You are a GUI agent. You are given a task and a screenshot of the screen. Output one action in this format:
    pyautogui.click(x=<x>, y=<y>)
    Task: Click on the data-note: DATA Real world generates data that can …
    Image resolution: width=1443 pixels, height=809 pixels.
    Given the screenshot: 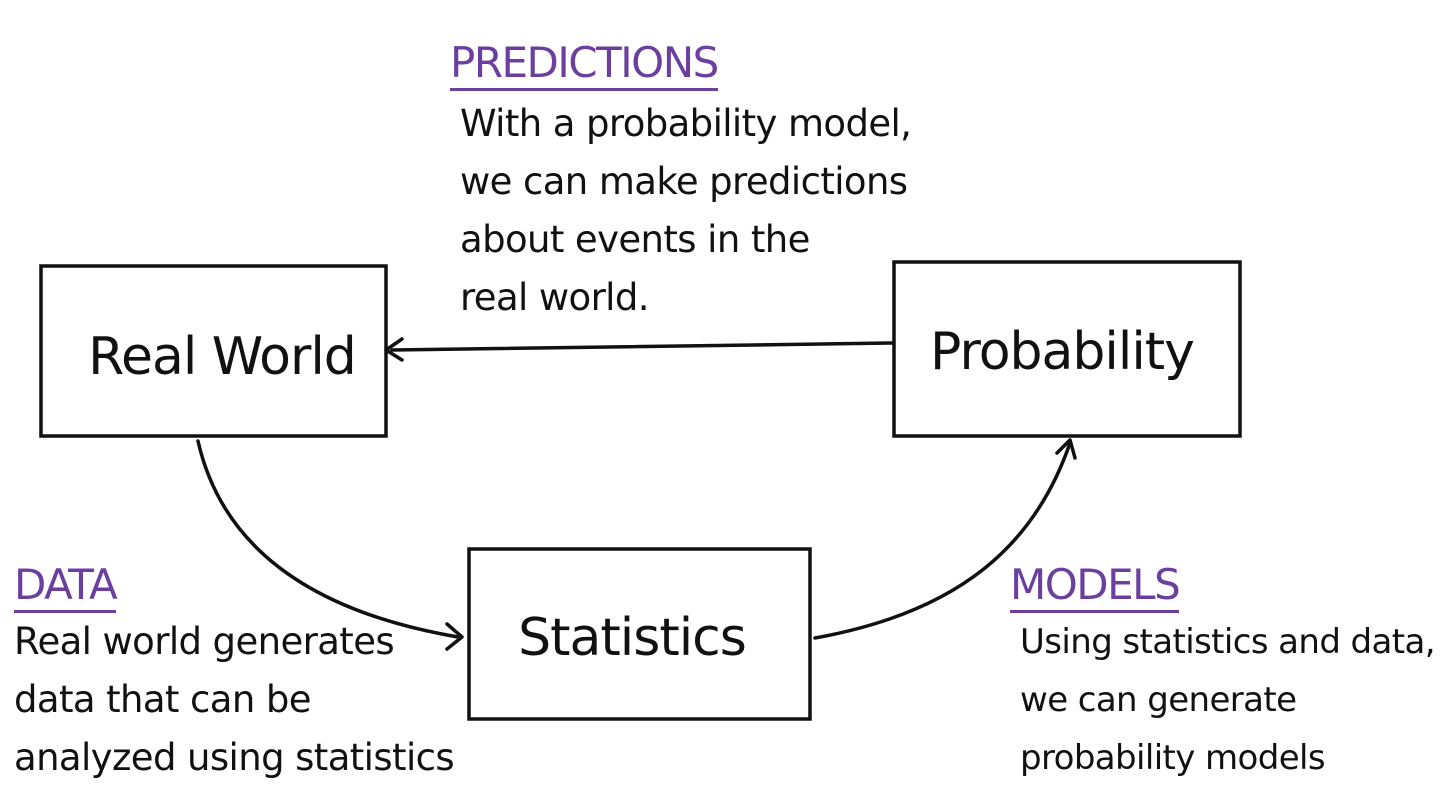 What is the action you would take?
    pyautogui.click(x=234, y=674)
    